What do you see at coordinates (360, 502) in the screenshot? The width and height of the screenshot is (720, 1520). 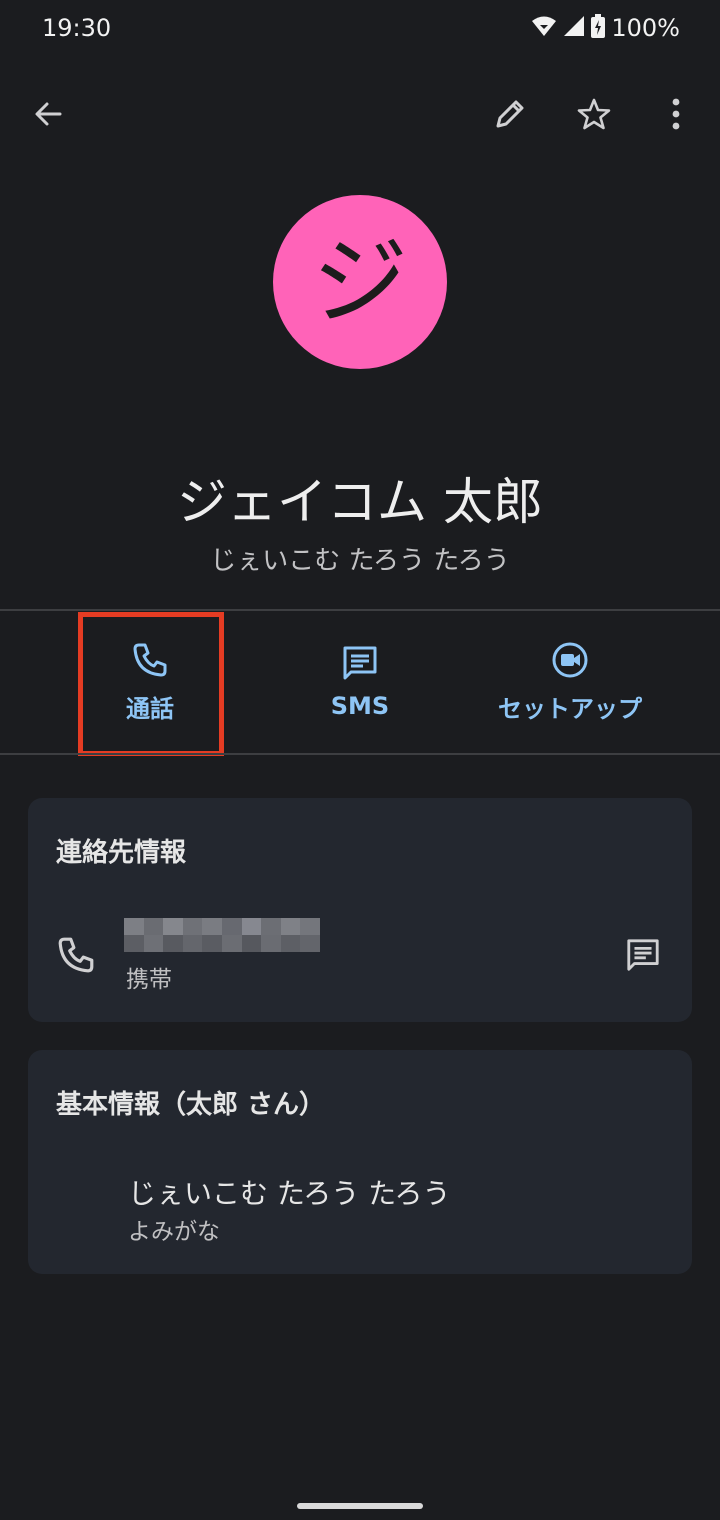 I see `contact-name: ジェイコム 太郎` at bounding box center [360, 502].